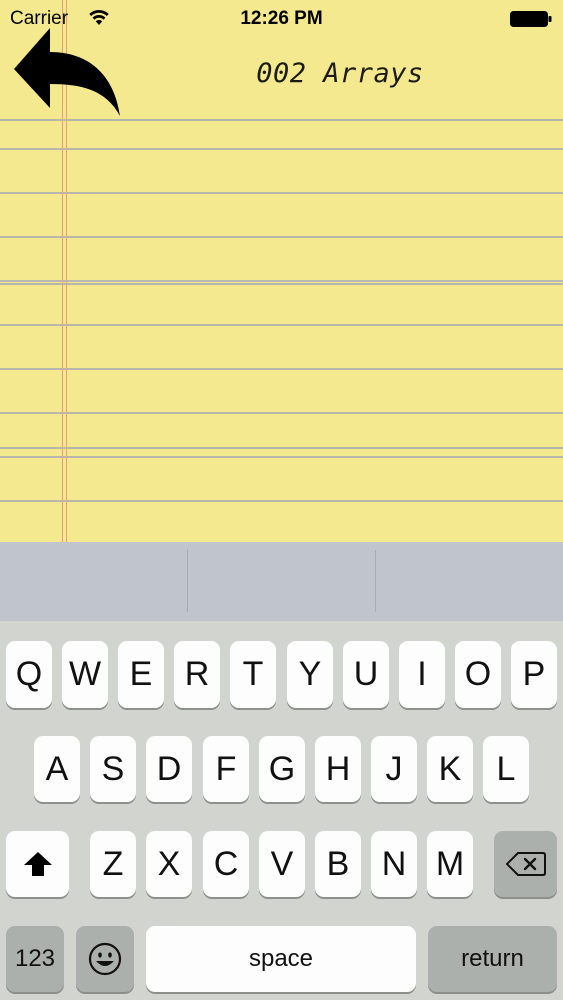 Image resolution: width=563 pixels, height=1000 pixels. I want to click on numbers-key: 123, so click(35, 959).